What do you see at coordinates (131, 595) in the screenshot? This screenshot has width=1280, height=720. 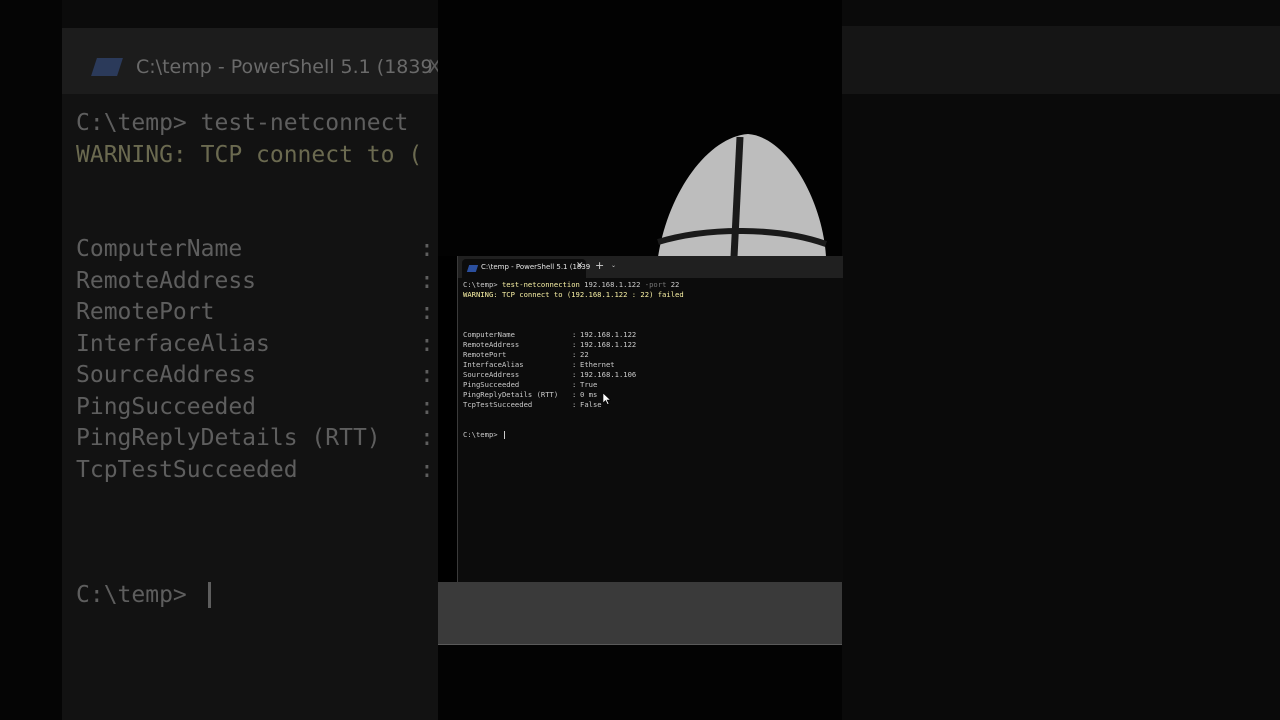 I see `background-prompt: C:\temp>` at bounding box center [131, 595].